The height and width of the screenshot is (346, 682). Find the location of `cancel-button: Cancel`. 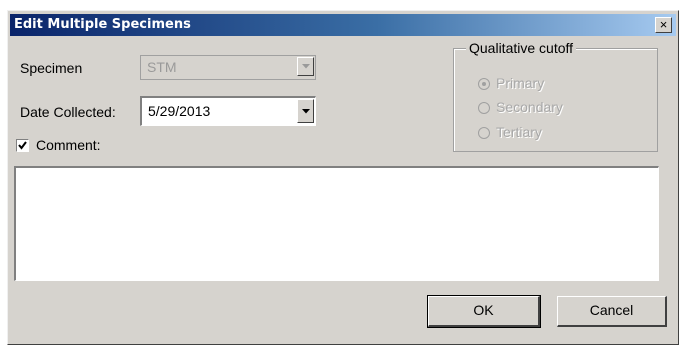

cancel-button: Cancel is located at coordinates (612, 311).